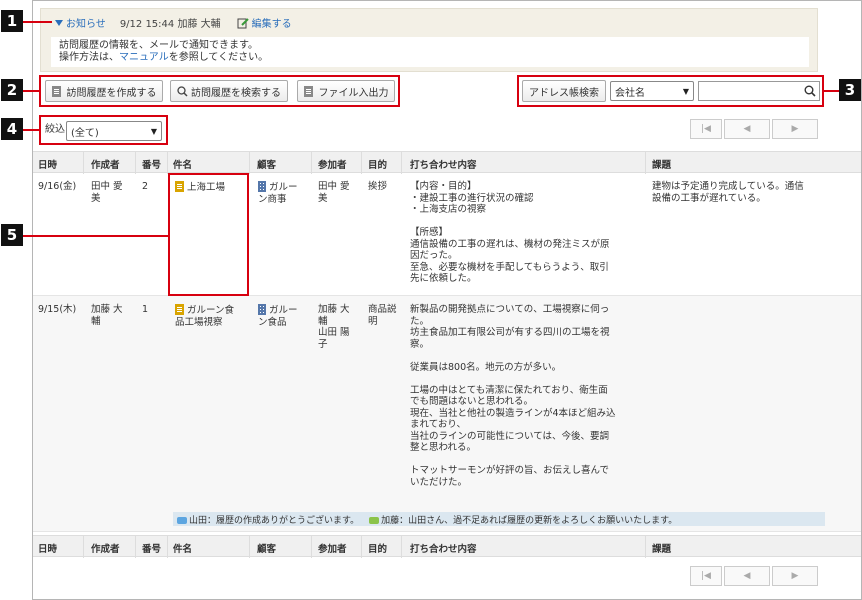 The width and height of the screenshot is (862, 600). What do you see at coordinates (510, 309) in the screenshot?
I see `content-line: 新製品の開発拠点についての、工場視察に伺っ` at bounding box center [510, 309].